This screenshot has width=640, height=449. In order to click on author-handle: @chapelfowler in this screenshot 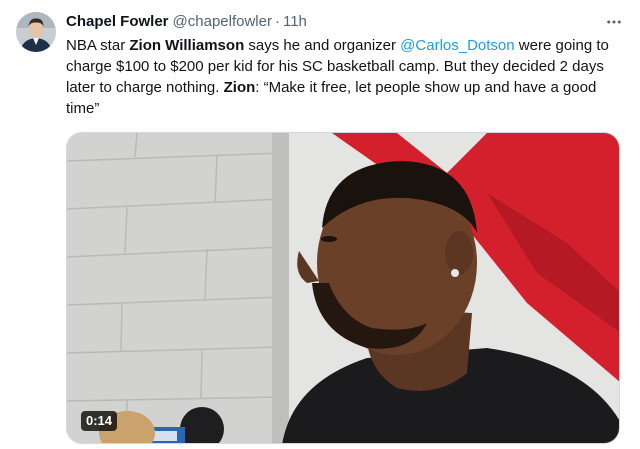, I will do `click(222, 22)`.